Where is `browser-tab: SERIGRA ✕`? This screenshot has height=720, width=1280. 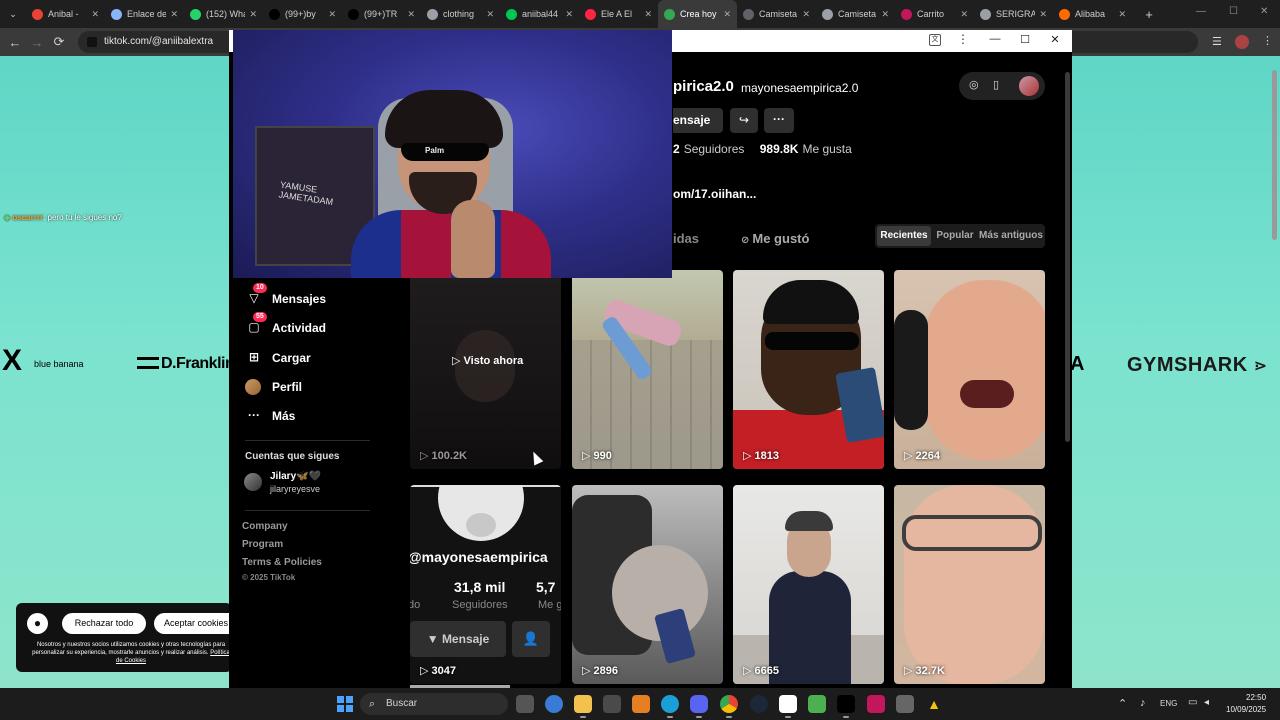
browser-tab: SERIGRA ✕ is located at coordinates (1013, 14).